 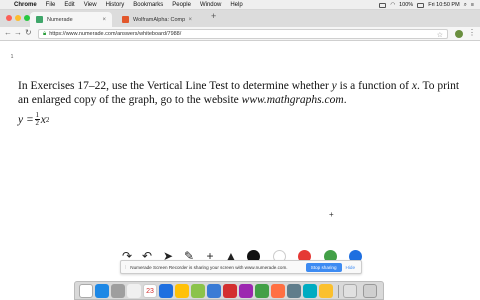 What do you see at coordinates (326, 291) in the screenshot?
I see `chrome-icon` at bounding box center [326, 291].